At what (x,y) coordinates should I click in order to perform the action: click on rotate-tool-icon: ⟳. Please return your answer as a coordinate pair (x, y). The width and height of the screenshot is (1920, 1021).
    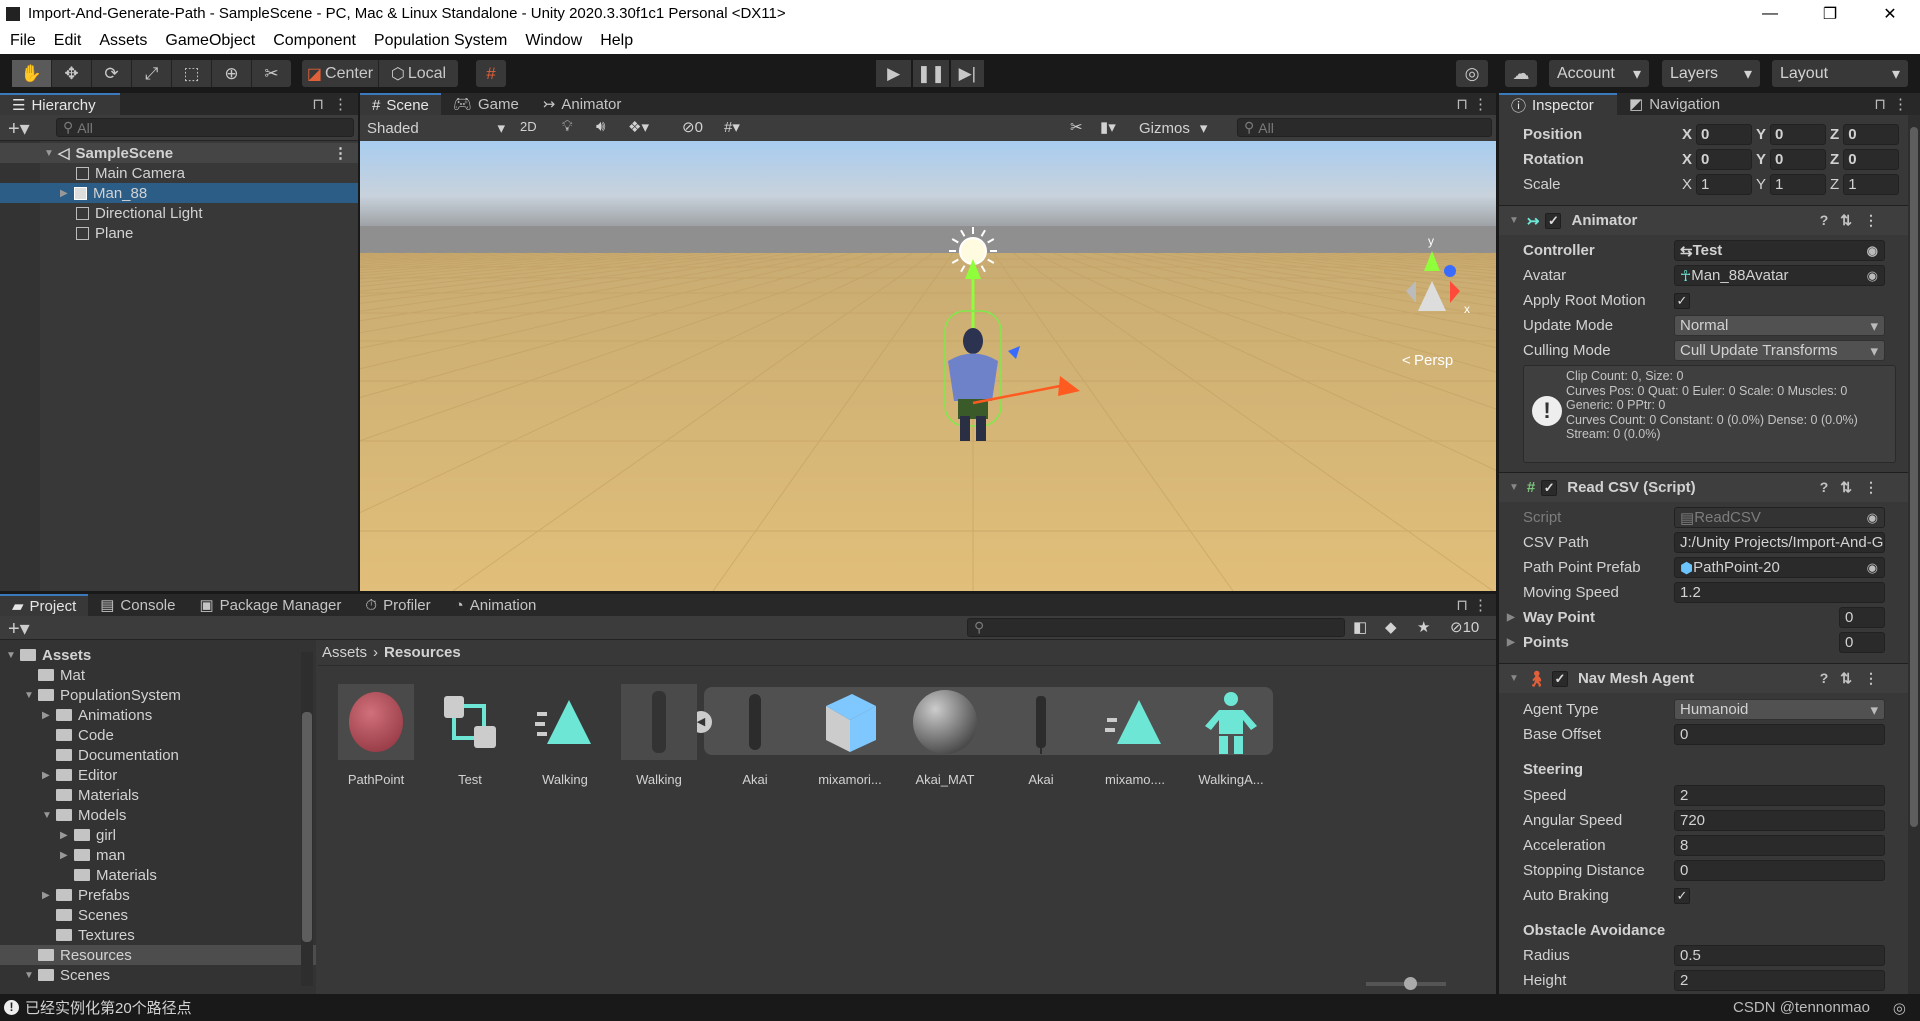
    Looking at the image, I should click on (112, 73).